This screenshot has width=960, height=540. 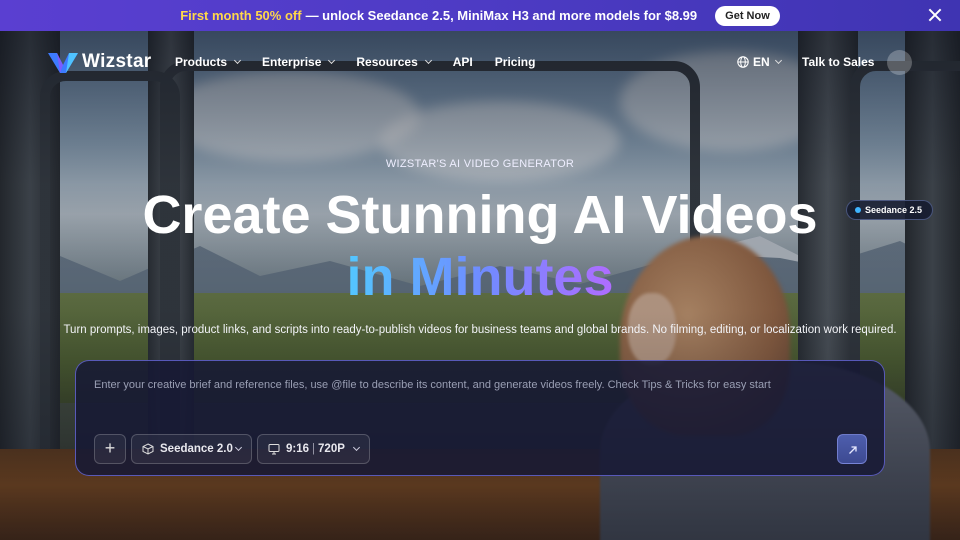 I want to click on logo-text: Wizstar, so click(x=117, y=61).